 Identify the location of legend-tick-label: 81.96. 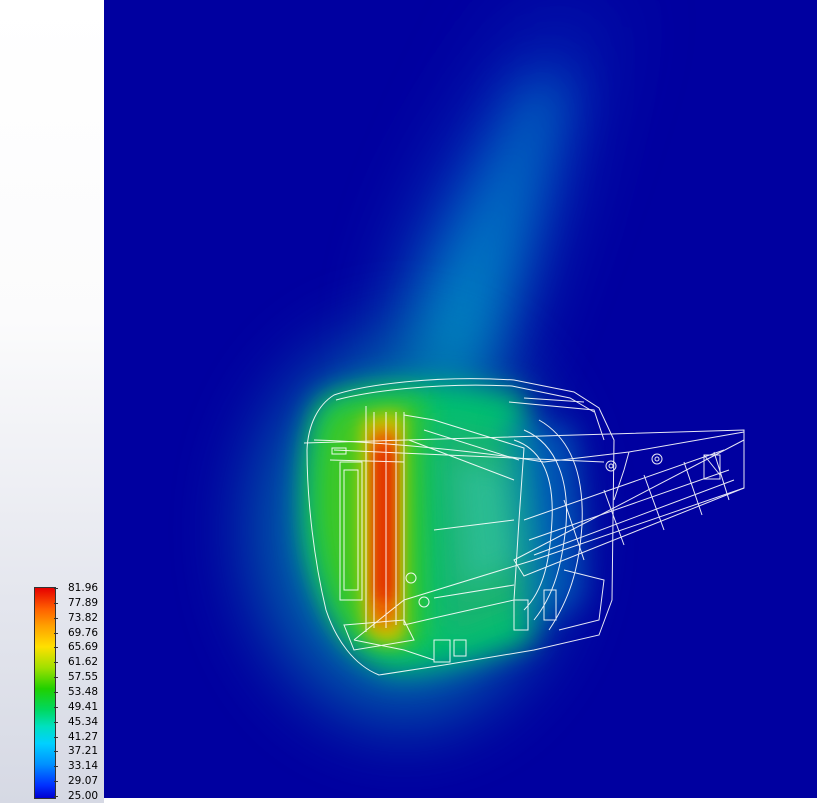
(83, 588).